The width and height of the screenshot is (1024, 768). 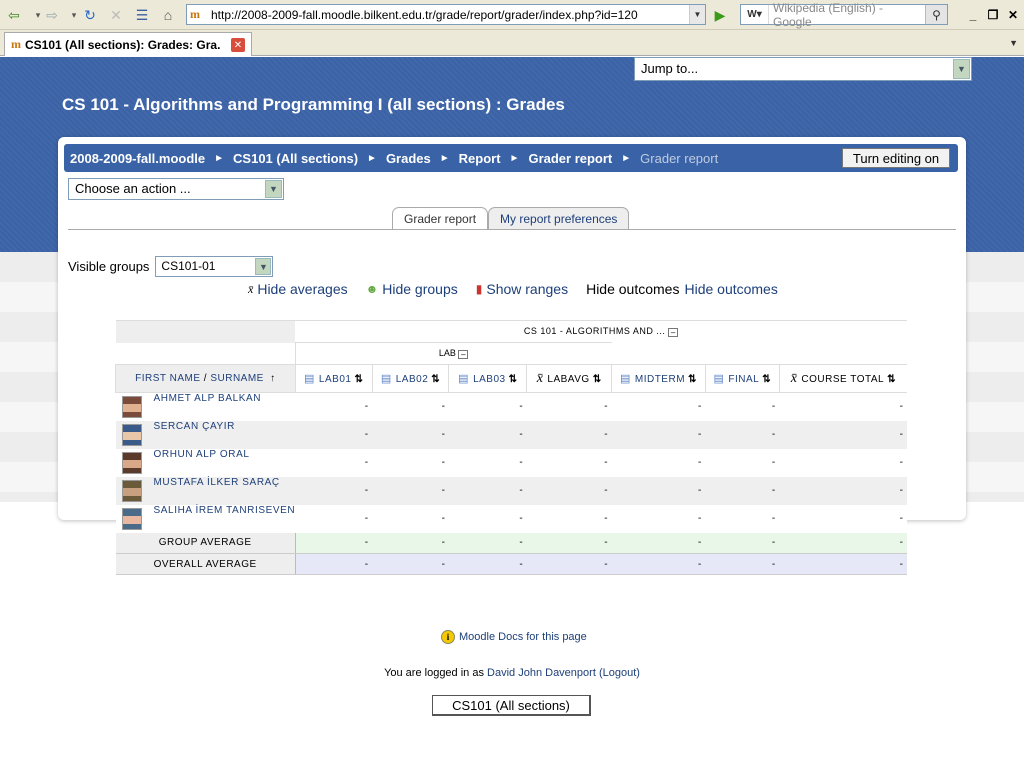 I want to click on go-icon: ▶, so click(x=720, y=15).